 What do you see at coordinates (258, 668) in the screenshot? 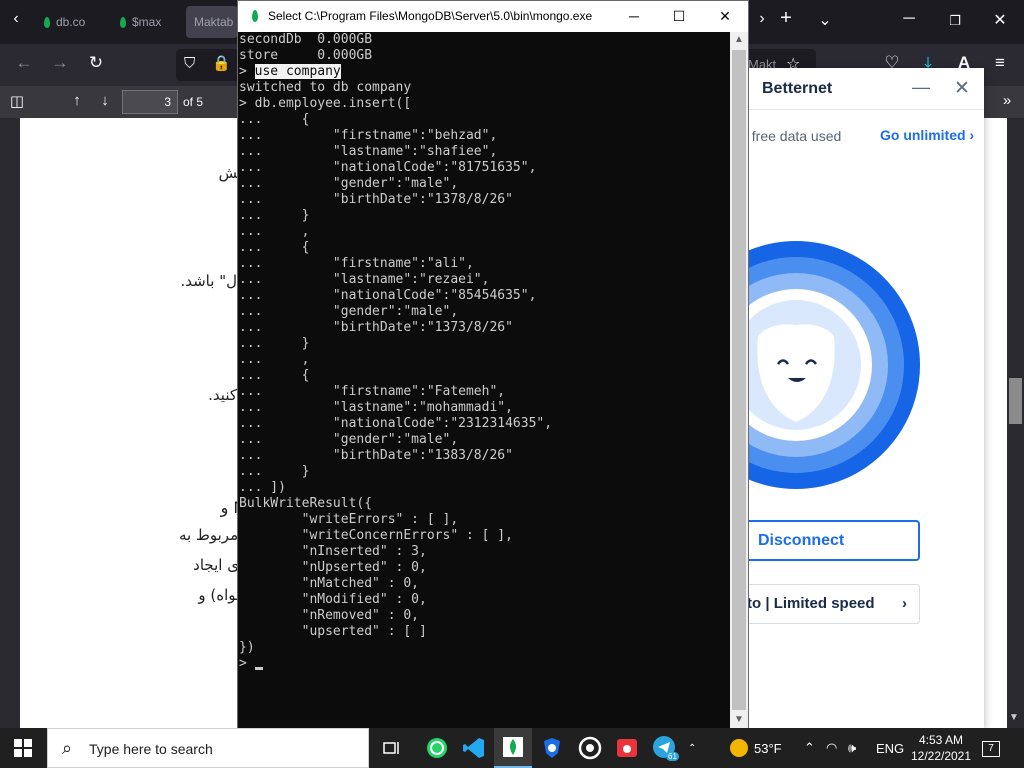
I see `text-cursor` at bounding box center [258, 668].